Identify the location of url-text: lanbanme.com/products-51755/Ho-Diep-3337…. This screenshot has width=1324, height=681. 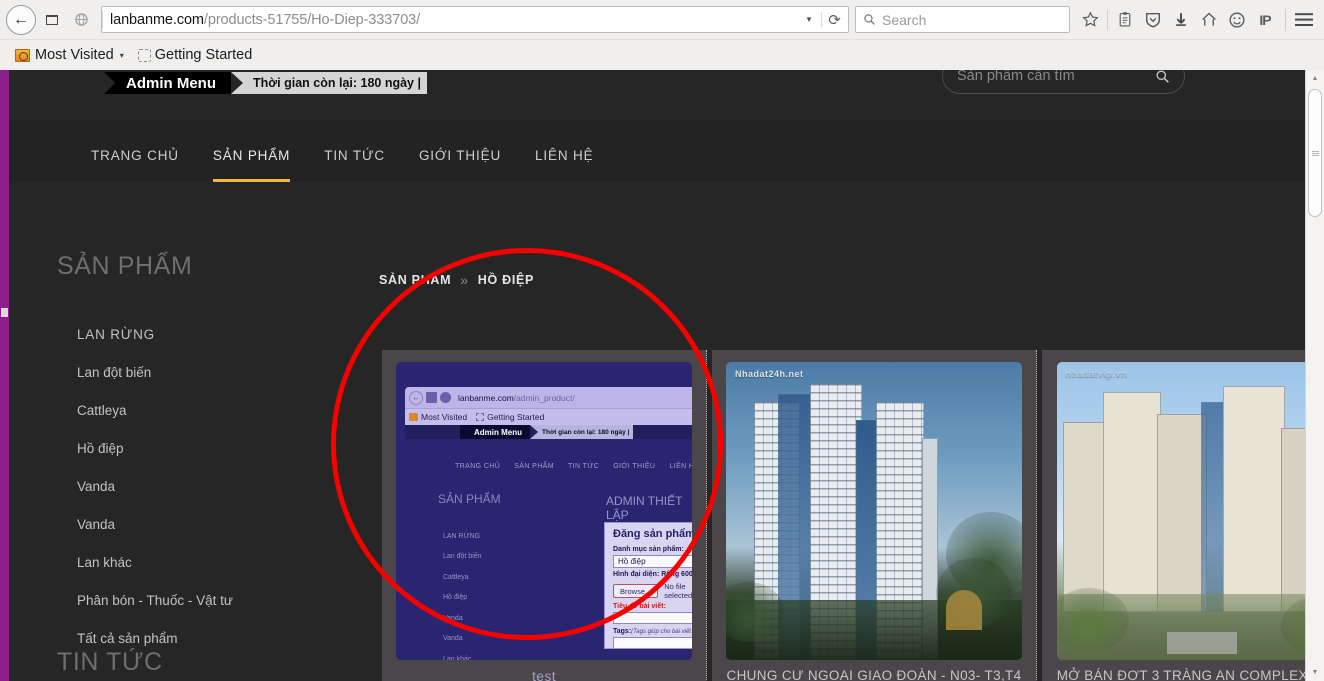
(265, 20).